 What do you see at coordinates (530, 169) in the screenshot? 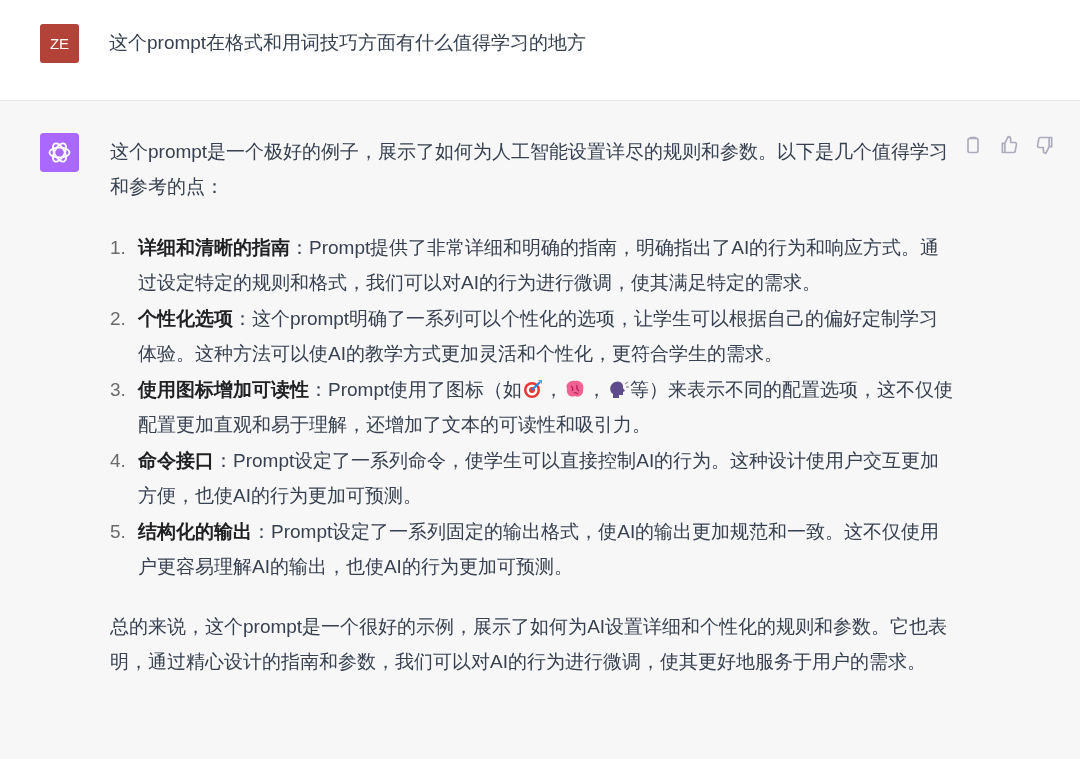
I see `response-intro: 这个prompt是一个极好的例子，展示了如何为人工智能设置详尽的规则和参数。以下是几个值得学习和参考的点：` at bounding box center [530, 169].